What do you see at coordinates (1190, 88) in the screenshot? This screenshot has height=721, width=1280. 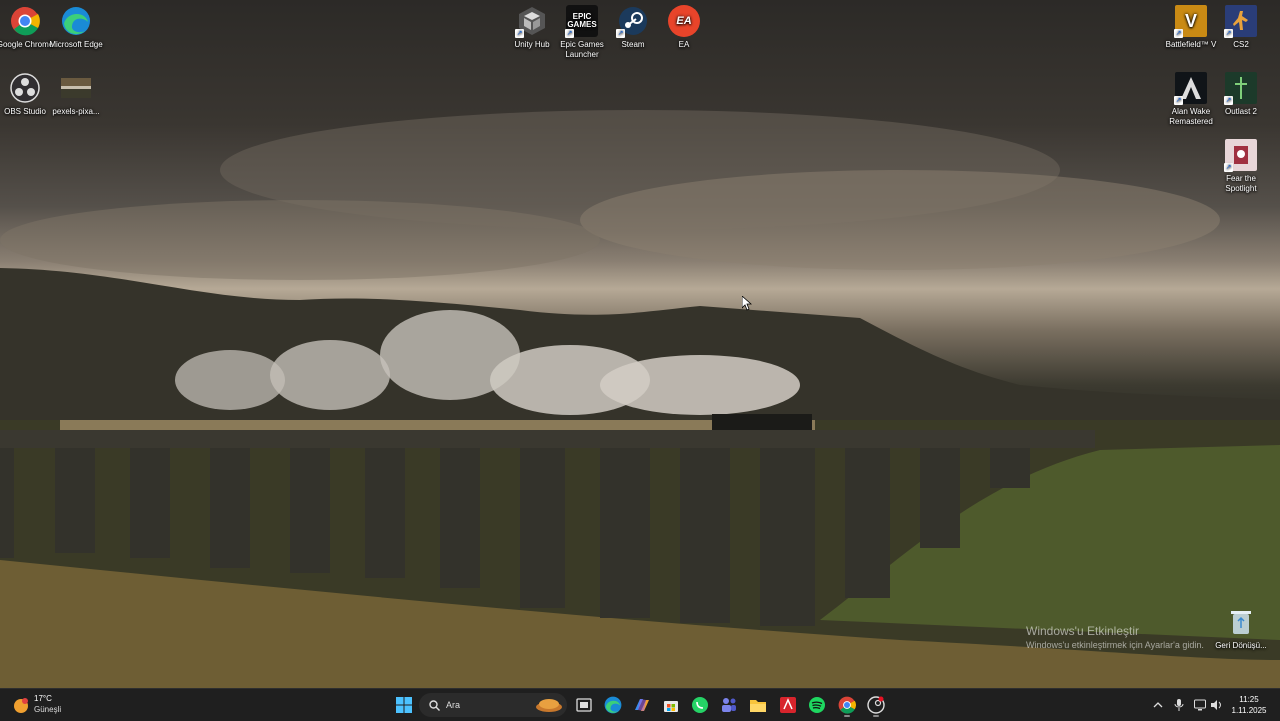 I see `alan-wake-icon: ↗` at bounding box center [1190, 88].